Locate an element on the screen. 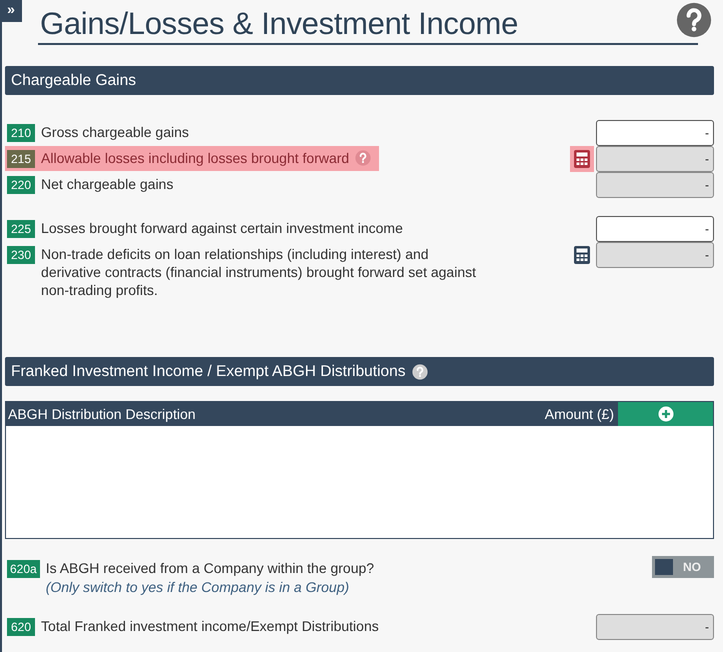  add-row-button is located at coordinates (665, 414).